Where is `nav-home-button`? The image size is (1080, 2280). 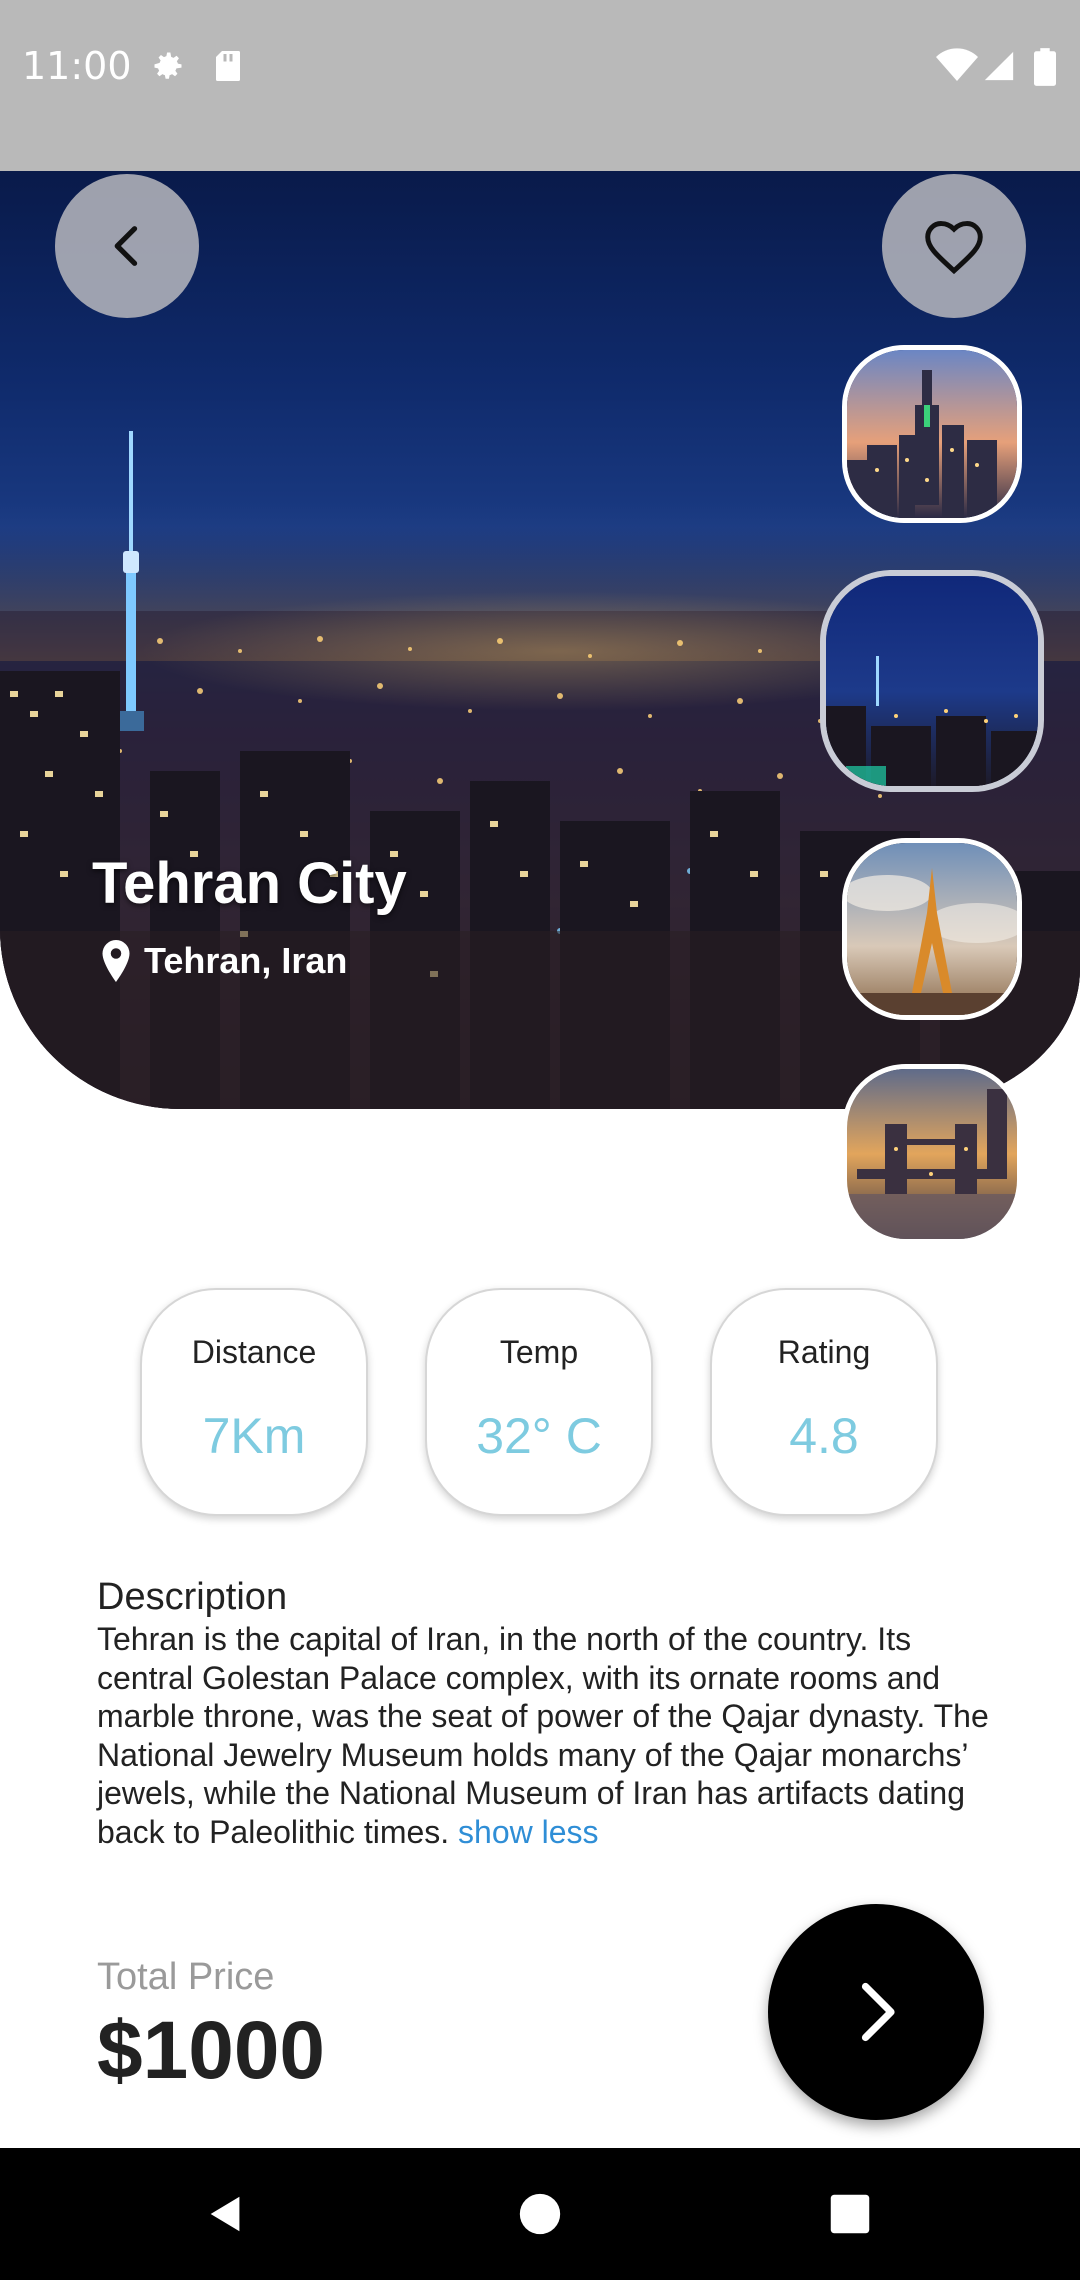 nav-home-button is located at coordinates (540, 2214).